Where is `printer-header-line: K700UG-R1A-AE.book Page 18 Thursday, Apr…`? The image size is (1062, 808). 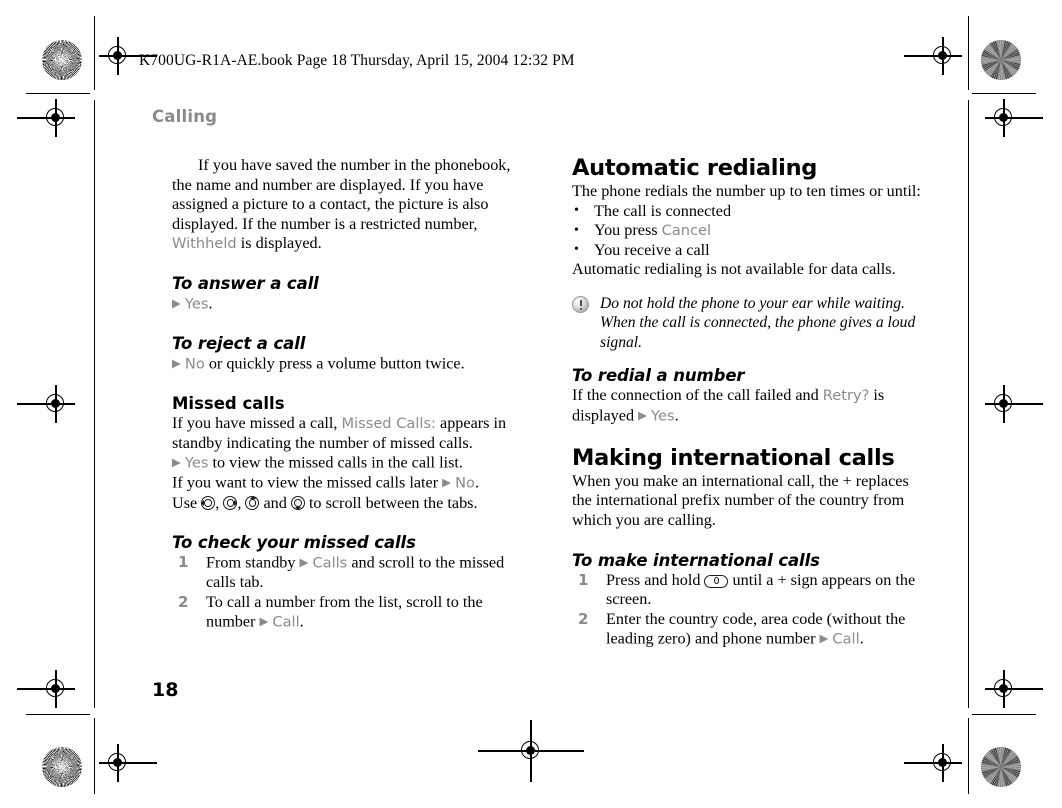
printer-header-line: K700UG-R1A-AE.book Page 18 Thursday, Apr… is located at coordinates (357, 60).